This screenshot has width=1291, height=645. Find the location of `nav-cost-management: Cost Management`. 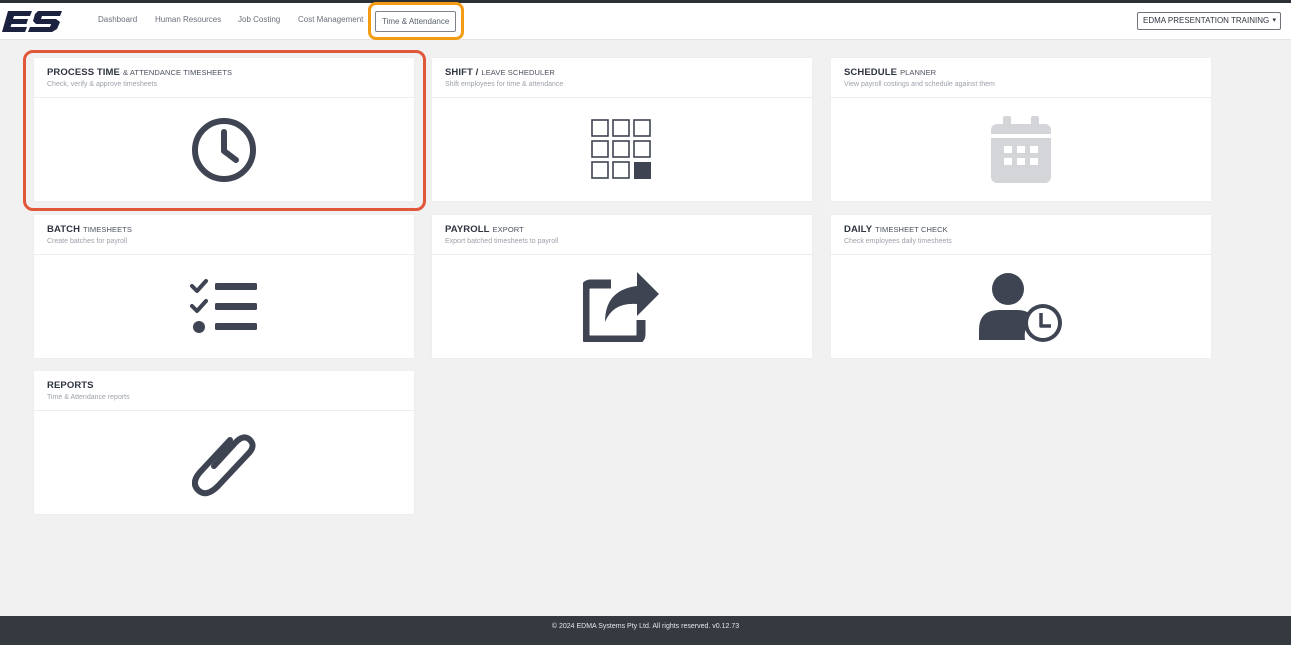

nav-cost-management: Cost Management is located at coordinates (330, 19).